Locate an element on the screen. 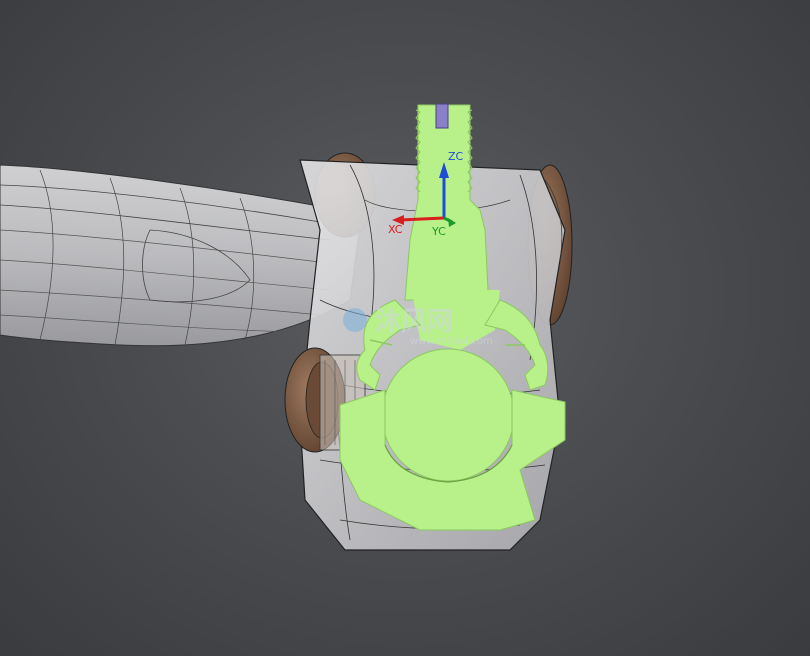  hex-socket is located at coordinates (442, 116).